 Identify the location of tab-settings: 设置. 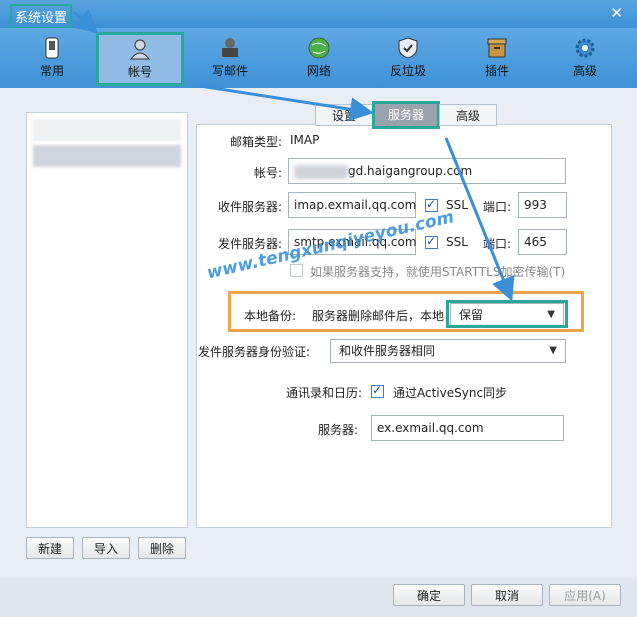
(344, 115).